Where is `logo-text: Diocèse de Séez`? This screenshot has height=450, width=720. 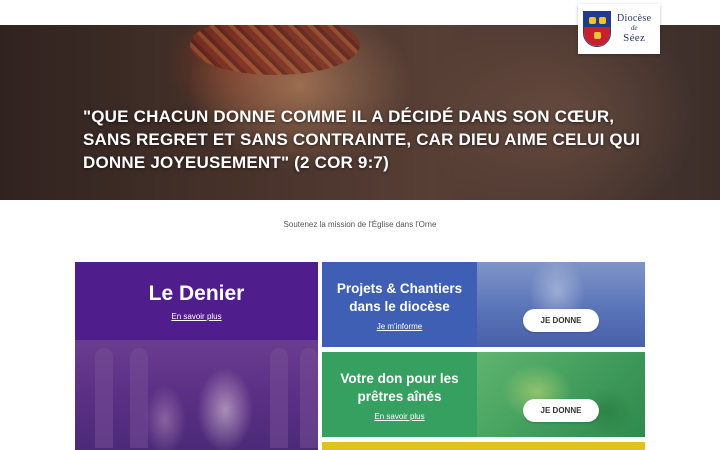 logo-text: Diocèse de Séez is located at coordinates (634, 29).